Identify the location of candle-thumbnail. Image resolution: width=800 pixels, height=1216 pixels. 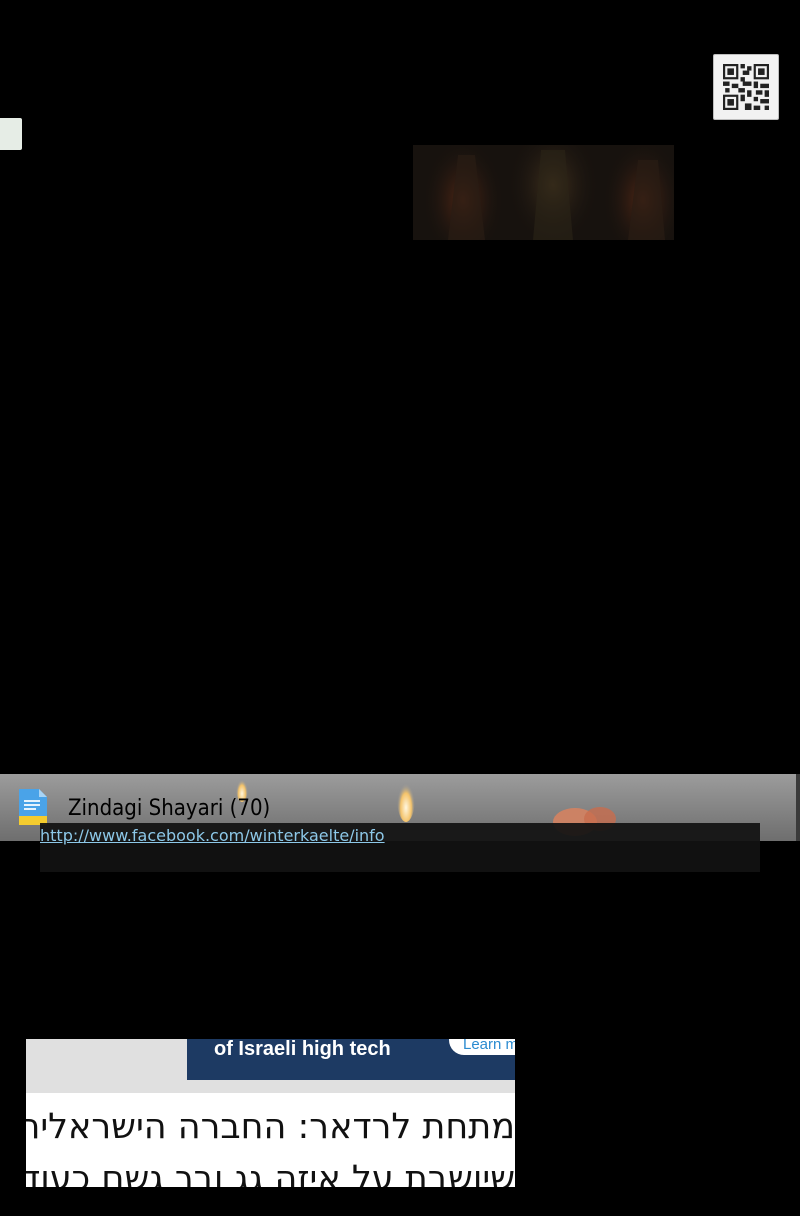
(543, 192).